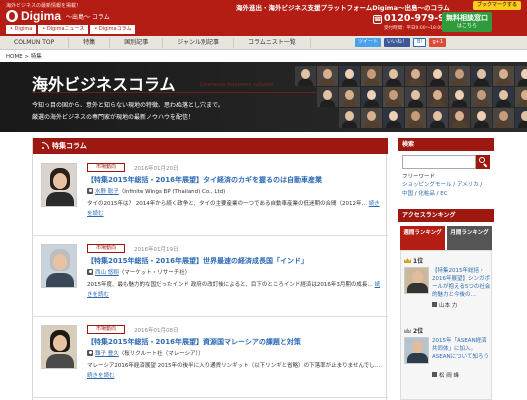 Image resolution: width=527 pixels, height=400 pixels. What do you see at coordinates (444, 305) in the screenshot?
I see `rank-1-author: 山本 力` at bounding box center [444, 305].